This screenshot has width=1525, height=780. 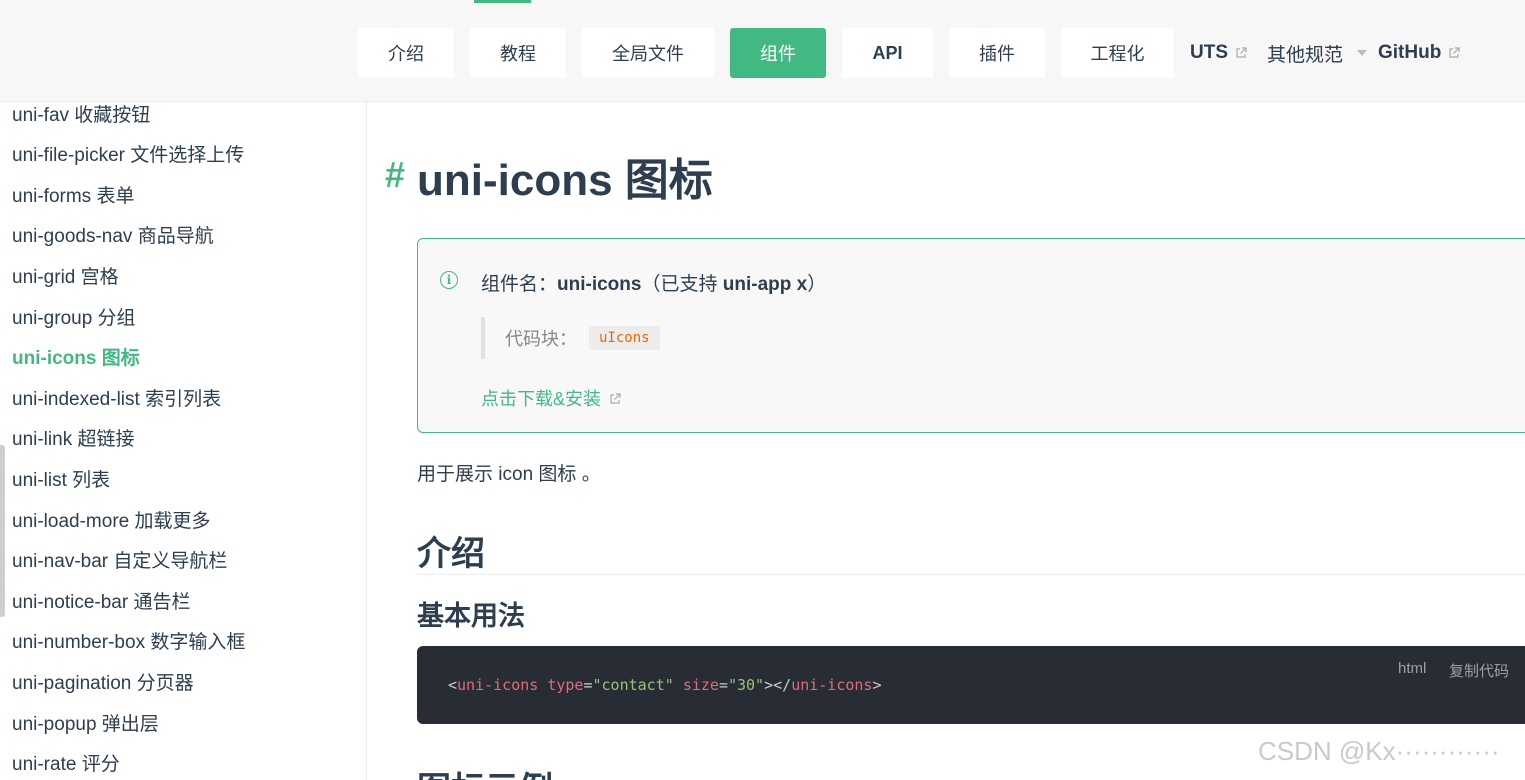 What do you see at coordinates (111, 519) in the screenshot?
I see `sidebar-item-uni-load-more: uni-load-more 加载更多` at bounding box center [111, 519].